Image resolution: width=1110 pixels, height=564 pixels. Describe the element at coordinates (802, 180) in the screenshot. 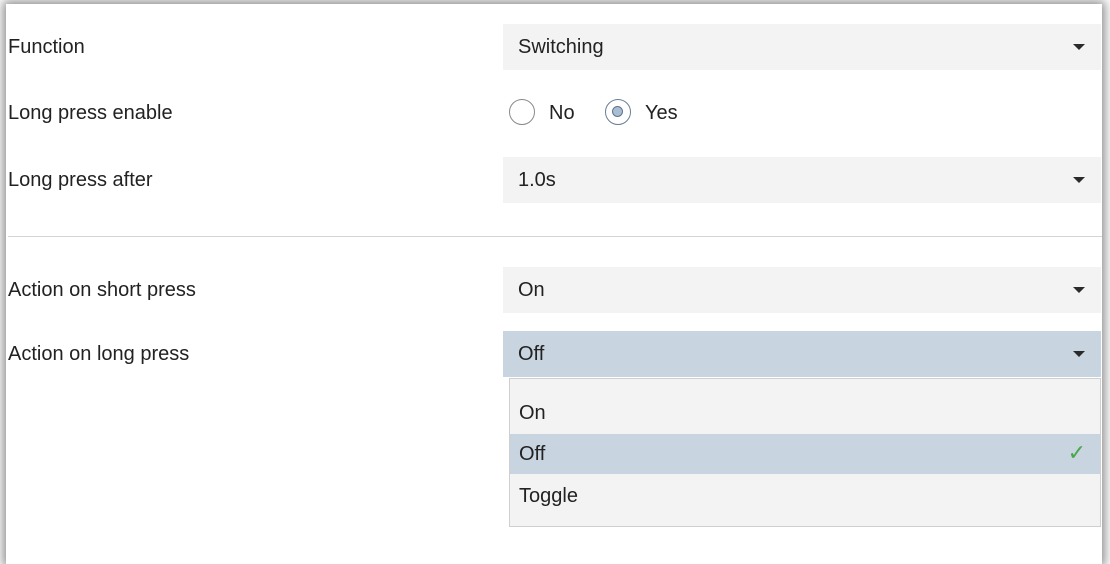

I see `long-press-after-select: 1.0s` at that location.